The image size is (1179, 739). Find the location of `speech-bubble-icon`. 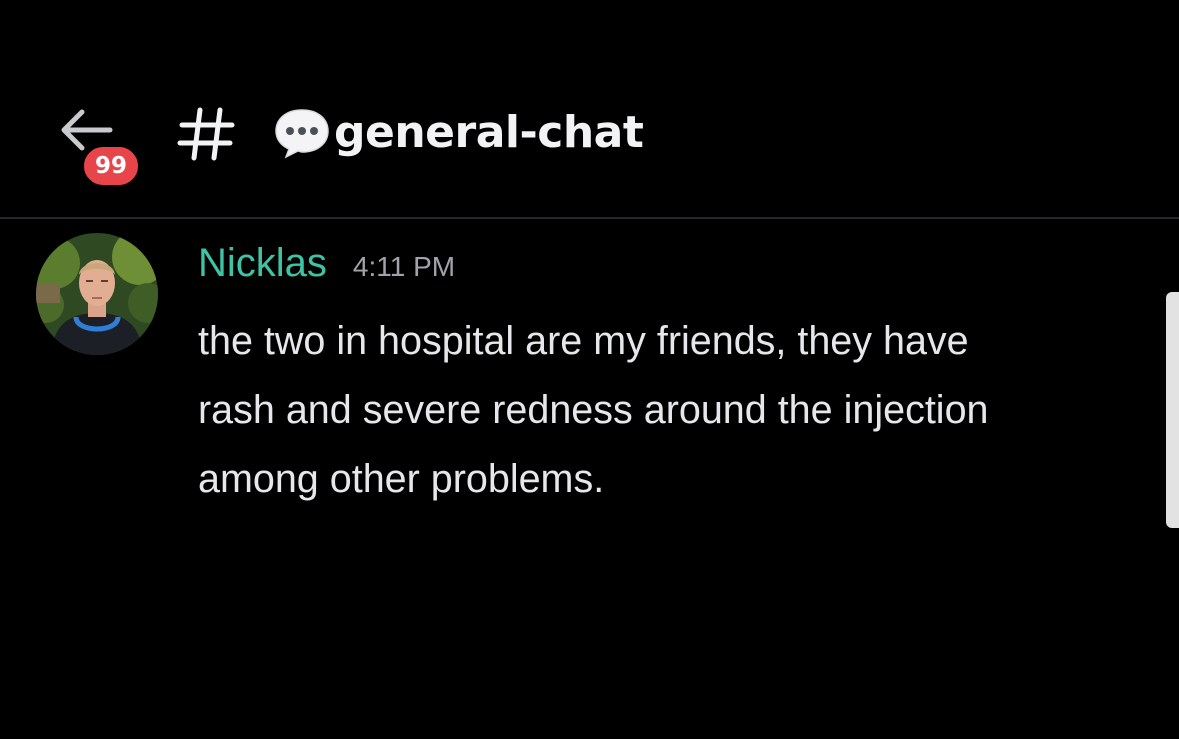

speech-bubble-icon is located at coordinates (302, 134).